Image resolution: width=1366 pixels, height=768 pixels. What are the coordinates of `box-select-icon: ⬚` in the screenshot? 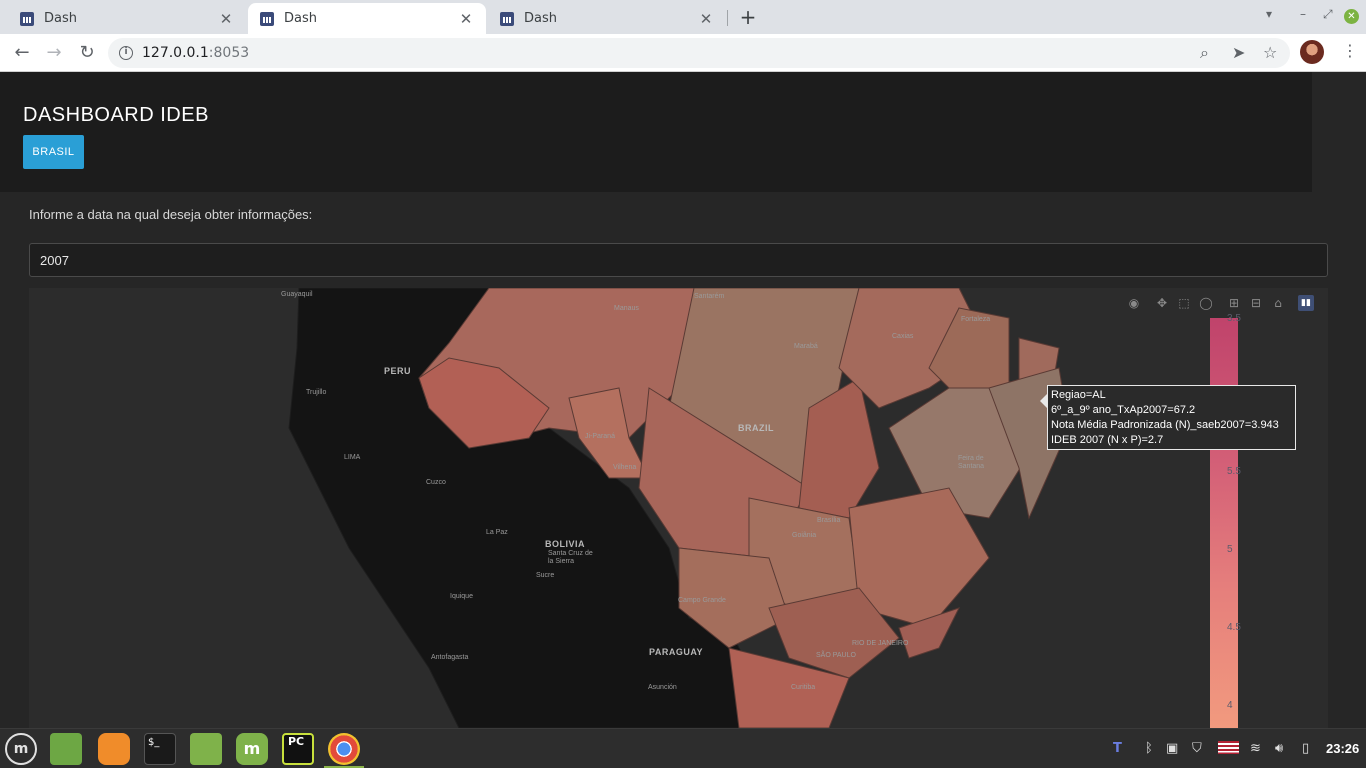 It's located at (1184, 303).